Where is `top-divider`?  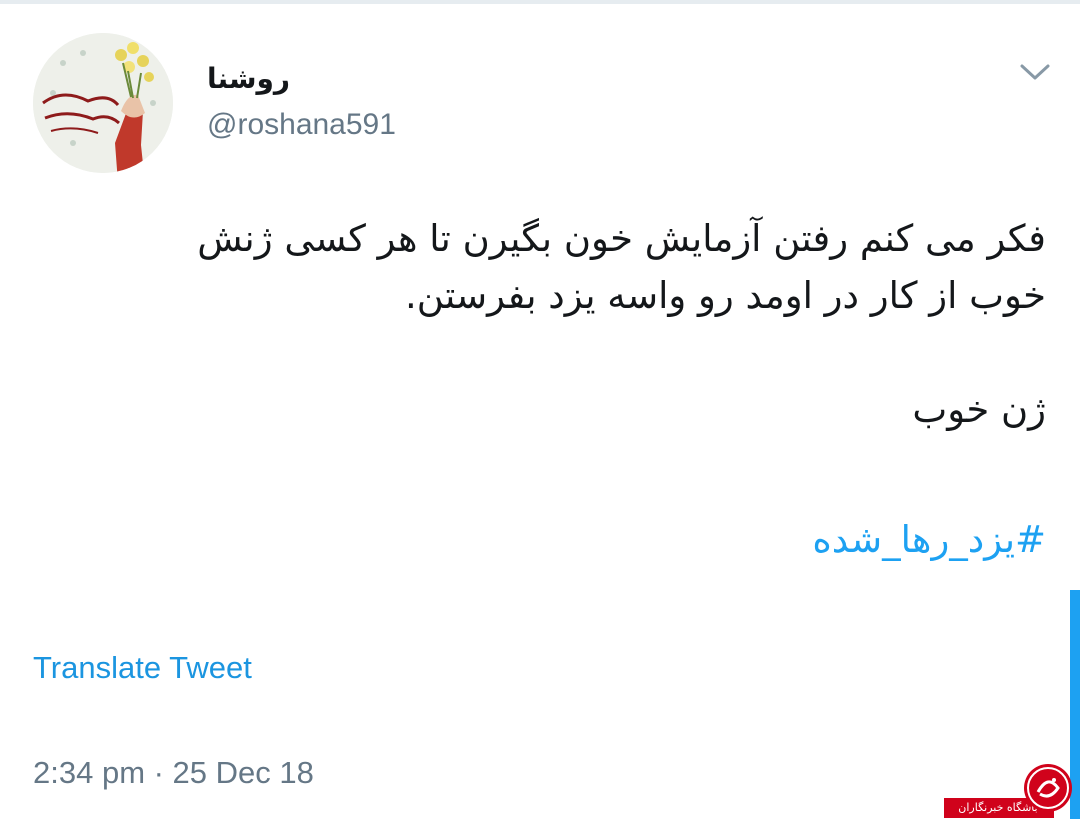 top-divider is located at coordinates (540, 2).